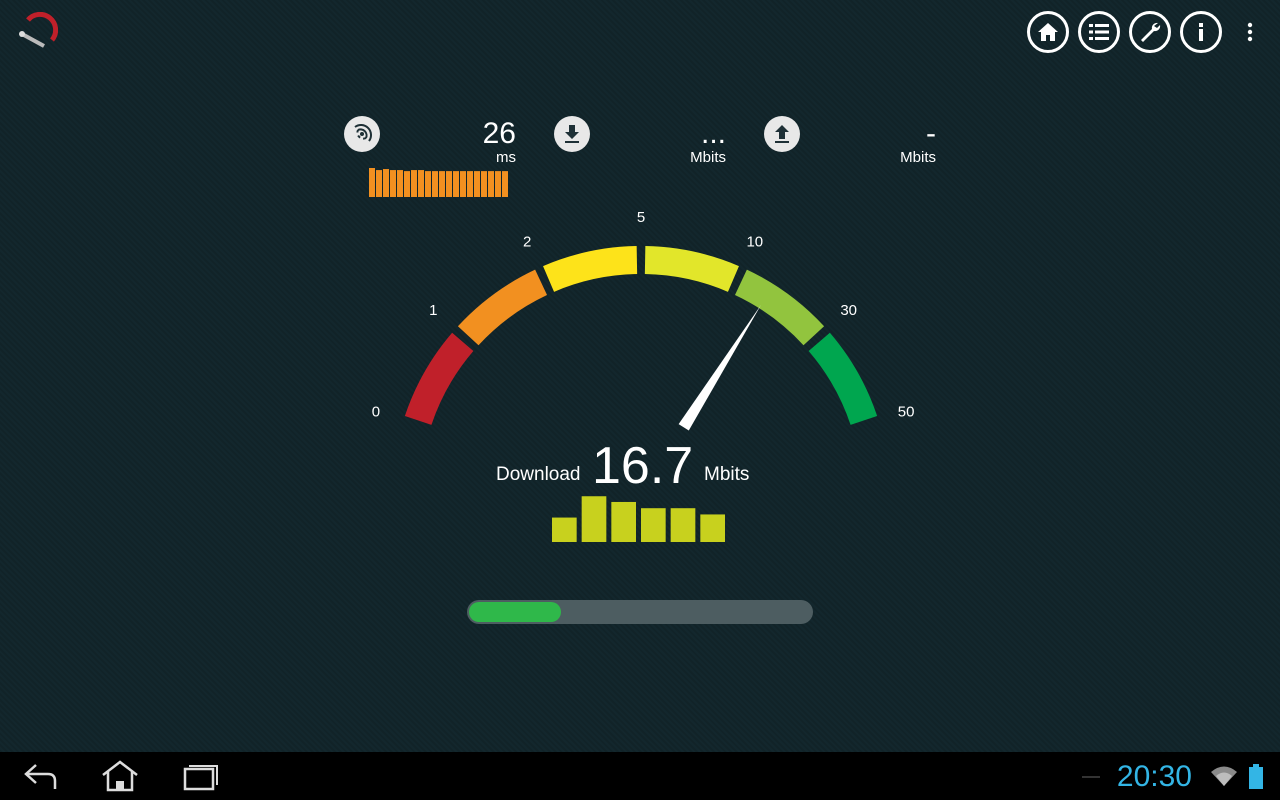 Image resolution: width=1280 pixels, height=800 pixels. I want to click on download-speed-value: 16.7, so click(643, 466).